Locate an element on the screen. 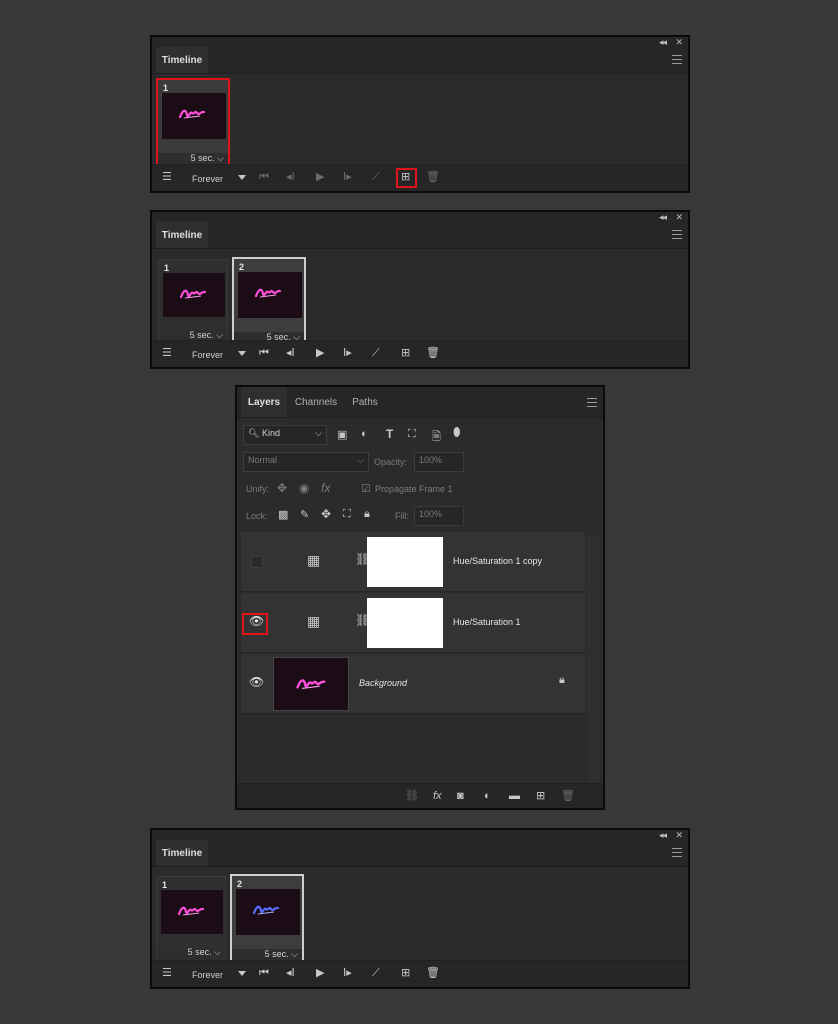 This screenshot has height=1024, width=838. layer-thumbnail is located at coordinates (311, 684).